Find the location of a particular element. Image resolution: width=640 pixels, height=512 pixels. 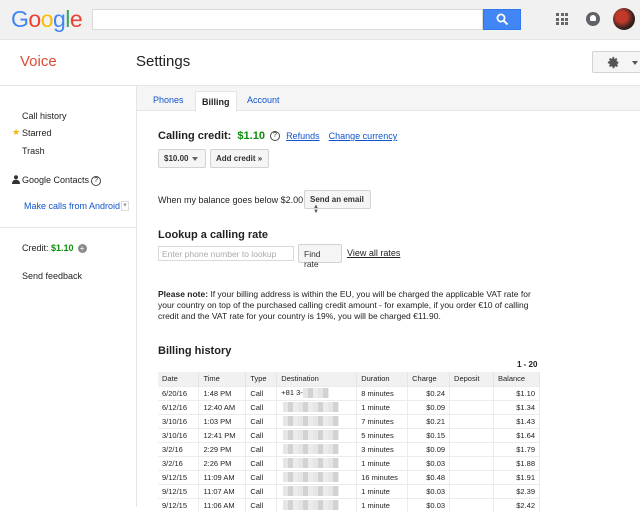

column-header: Type is located at coordinates (261, 379).